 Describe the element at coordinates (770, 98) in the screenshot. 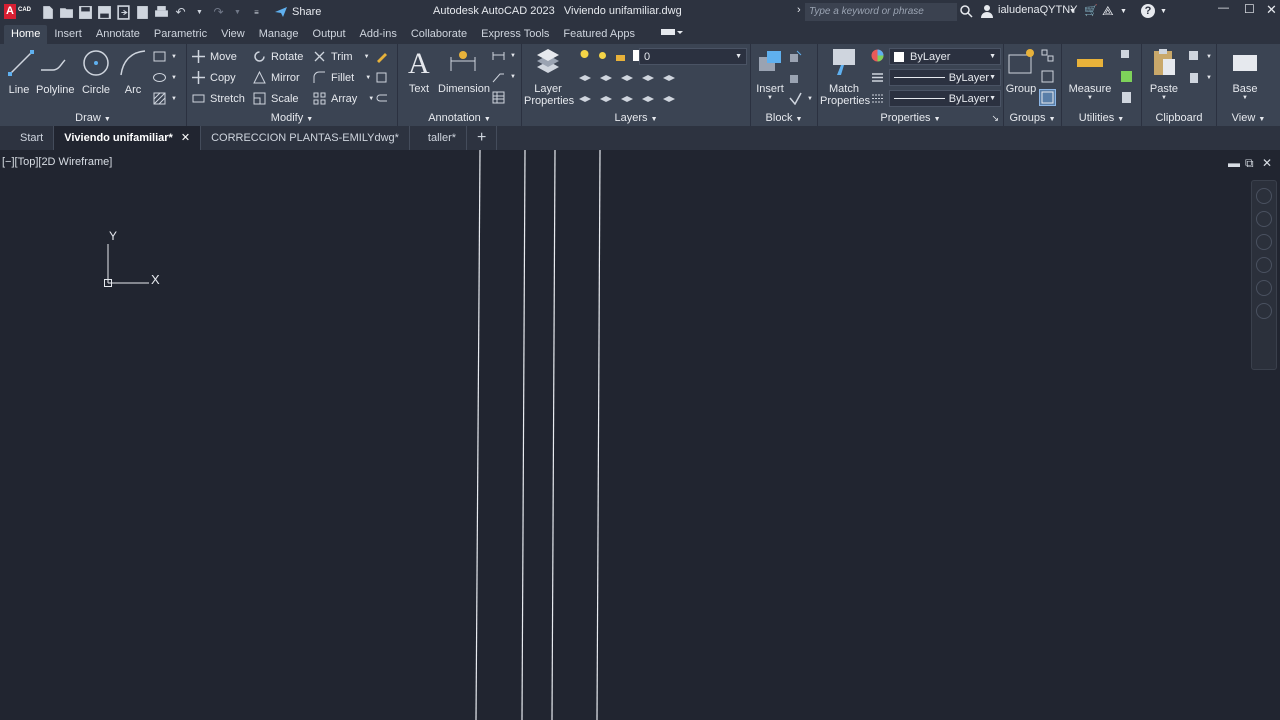

I see `insert-dropdown-icon: ▼` at that location.